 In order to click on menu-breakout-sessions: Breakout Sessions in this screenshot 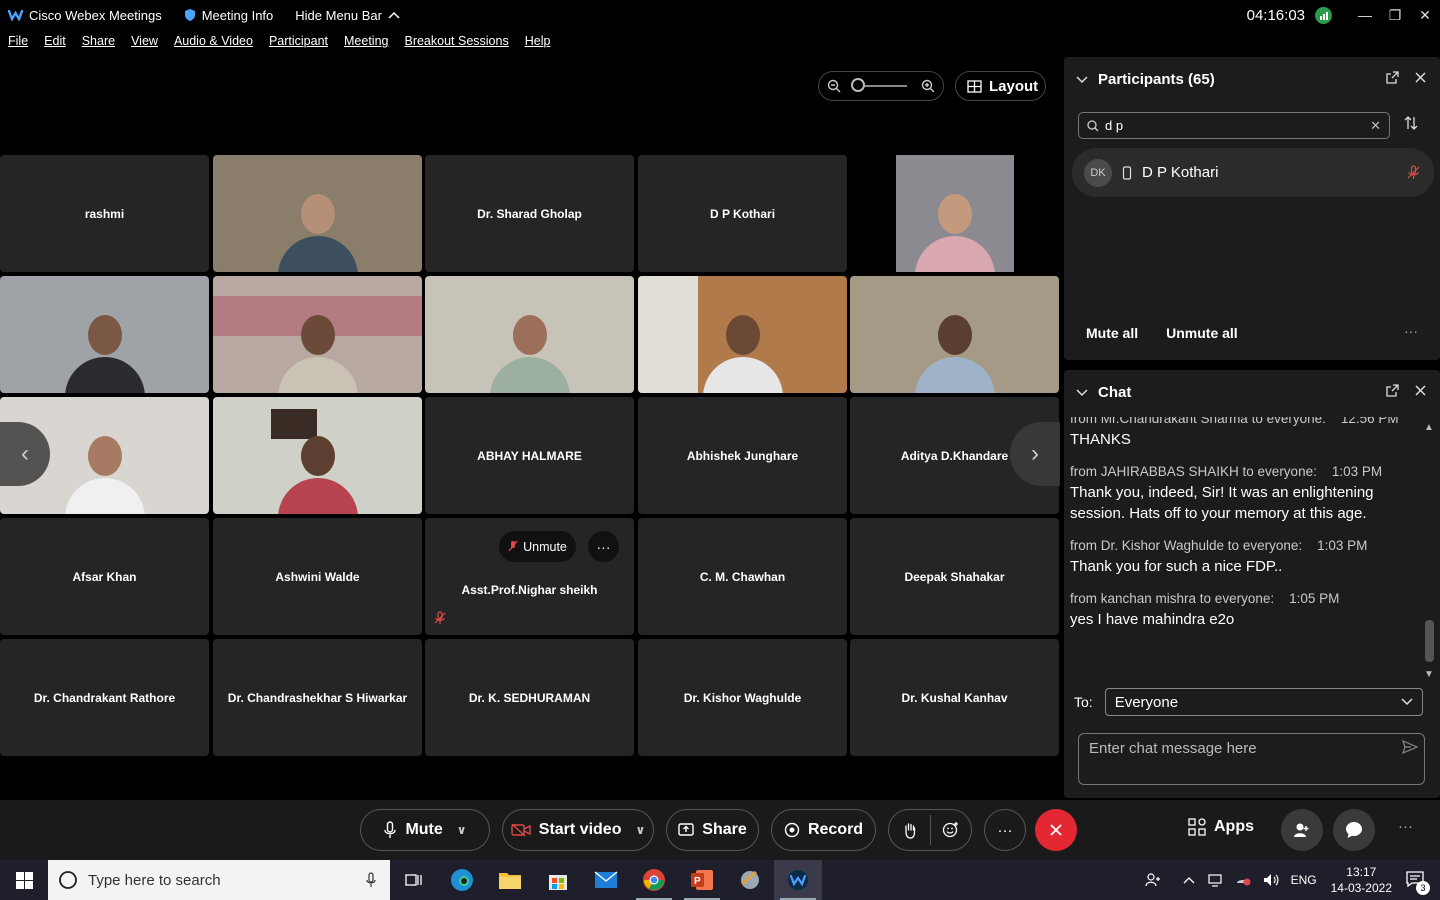, I will do `click(456, 44)`.